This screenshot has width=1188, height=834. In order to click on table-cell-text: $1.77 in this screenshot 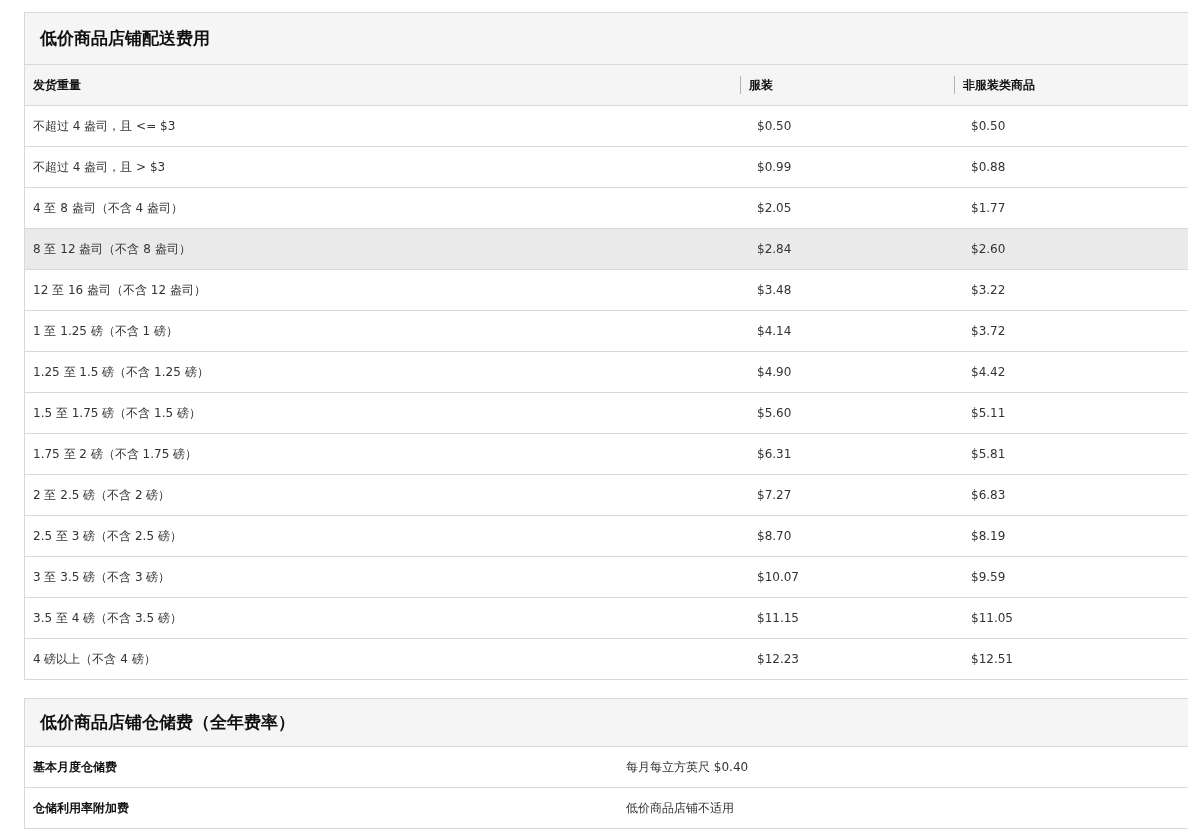, I will do `click(988, 208)`.